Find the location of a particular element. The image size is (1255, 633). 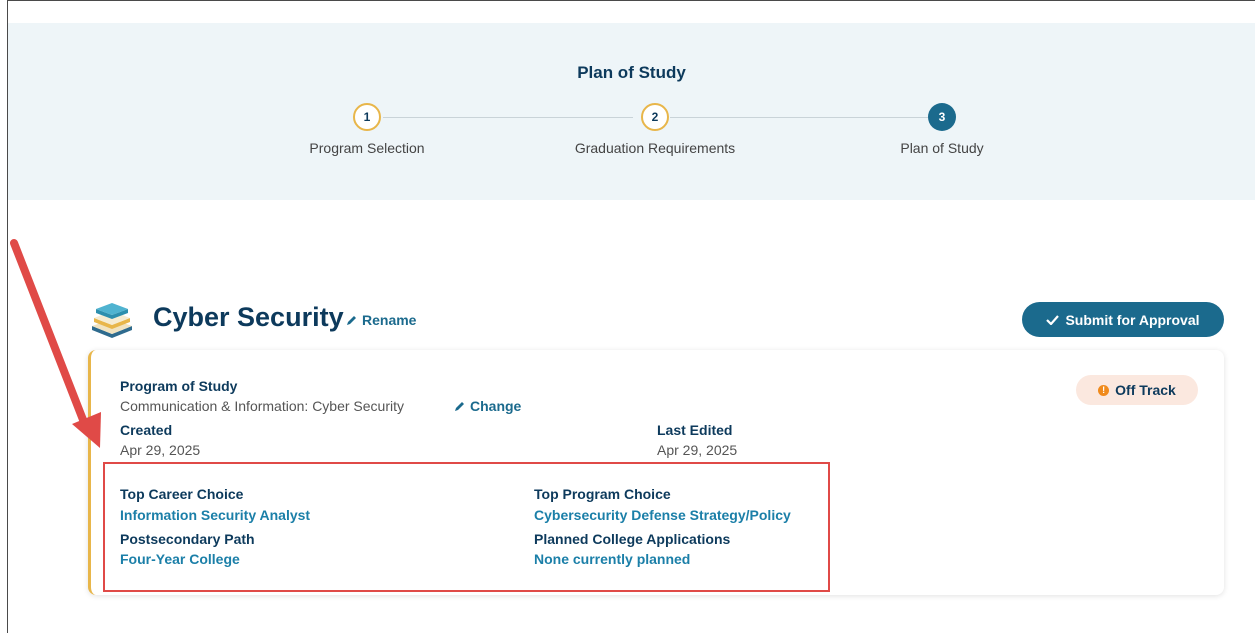

annotation-highlight-box is located at coordinates (466, 527).